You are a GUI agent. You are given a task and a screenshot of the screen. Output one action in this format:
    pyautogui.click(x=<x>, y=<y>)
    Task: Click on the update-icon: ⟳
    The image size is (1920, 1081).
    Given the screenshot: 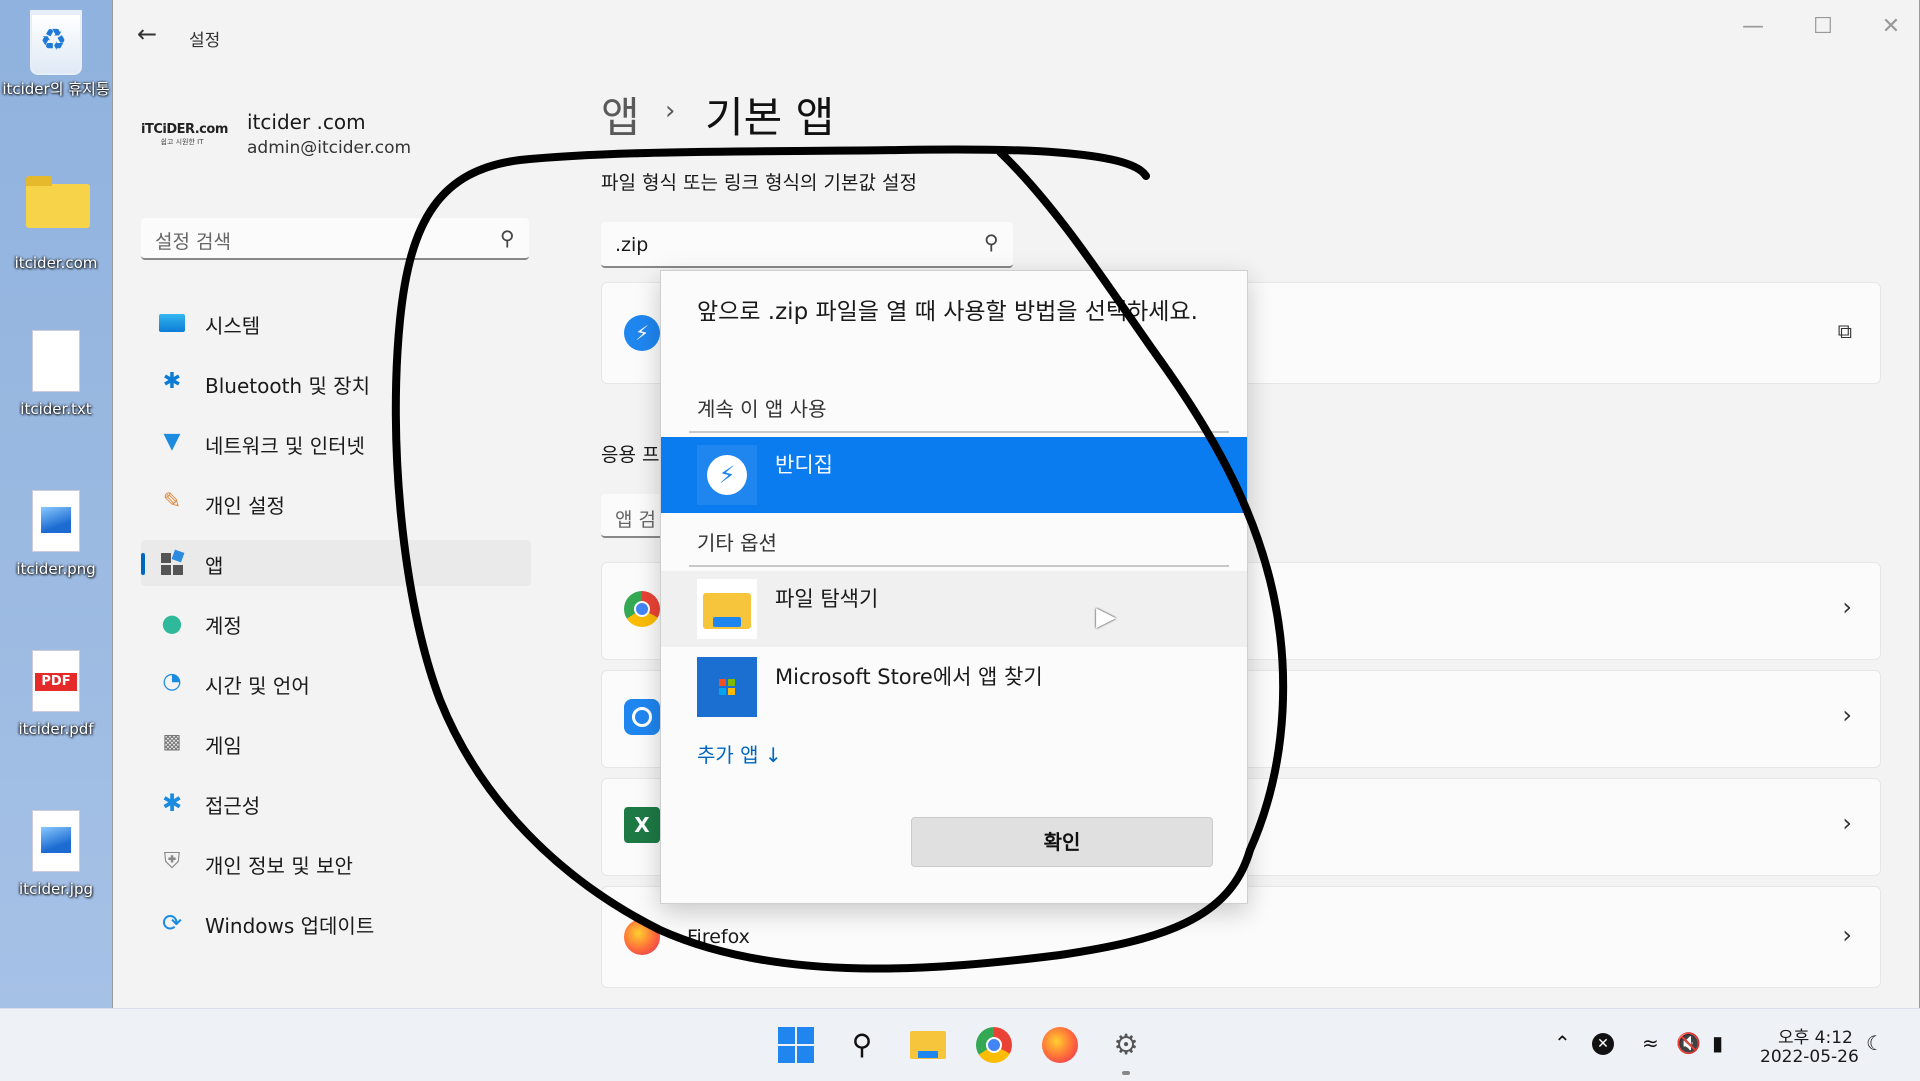 What is the action you would take?
    pyautogui.click(x=172, y=923)
    